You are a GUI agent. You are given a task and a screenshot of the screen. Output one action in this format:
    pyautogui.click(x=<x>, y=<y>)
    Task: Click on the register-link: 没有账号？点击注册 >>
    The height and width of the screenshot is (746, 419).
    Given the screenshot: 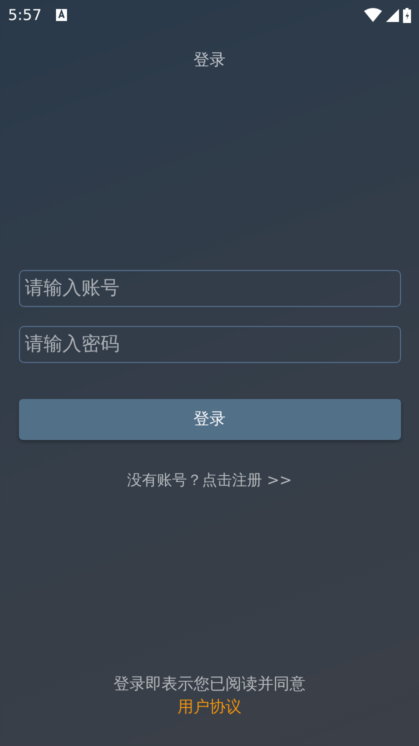 What is the action you would take?
    pyautogui.click(x=209, y=480)
    